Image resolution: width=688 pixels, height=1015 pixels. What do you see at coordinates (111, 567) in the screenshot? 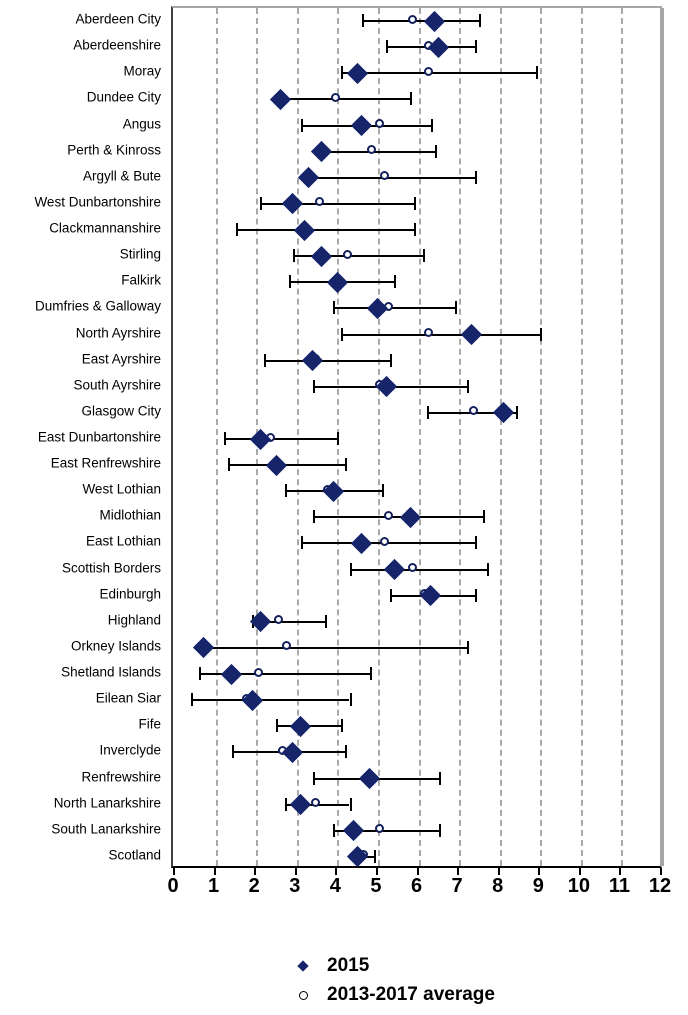
I see `category-label: Scottish Borders` at bounding box center [111, 567].